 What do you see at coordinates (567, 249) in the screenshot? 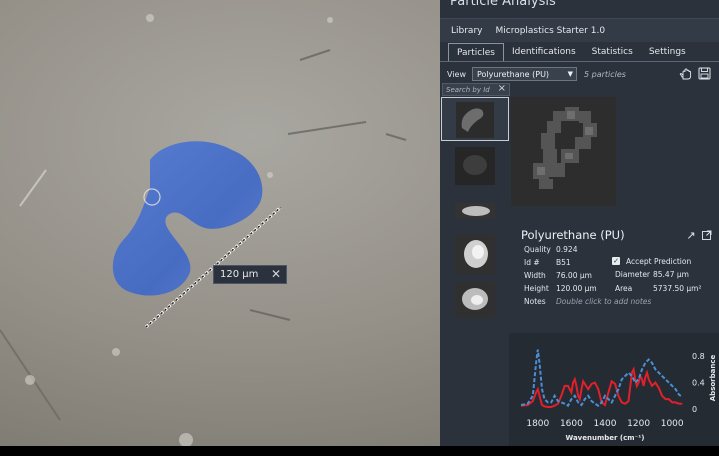
I see `quality-value: 0.924` at bounding box center [567, 249].